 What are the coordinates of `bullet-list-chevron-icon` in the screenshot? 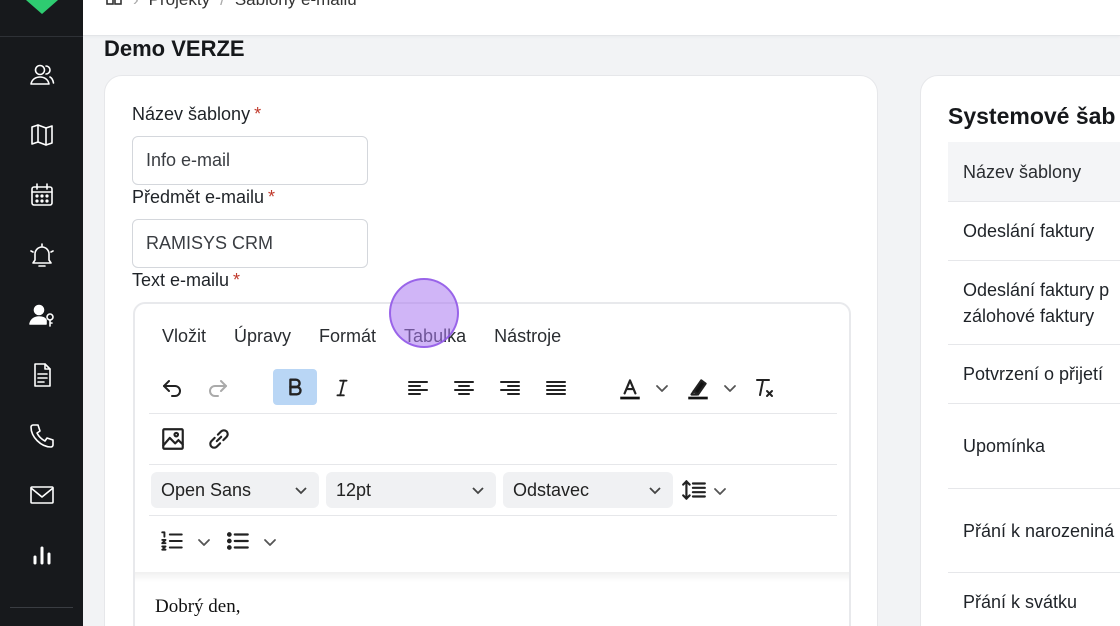 It's located at (270, 542).